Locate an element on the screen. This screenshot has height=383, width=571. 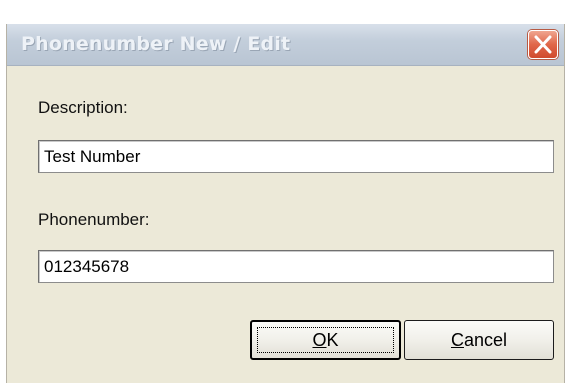
title-bar: Phonenumber New / Edit is located at coordinates (285, 45).